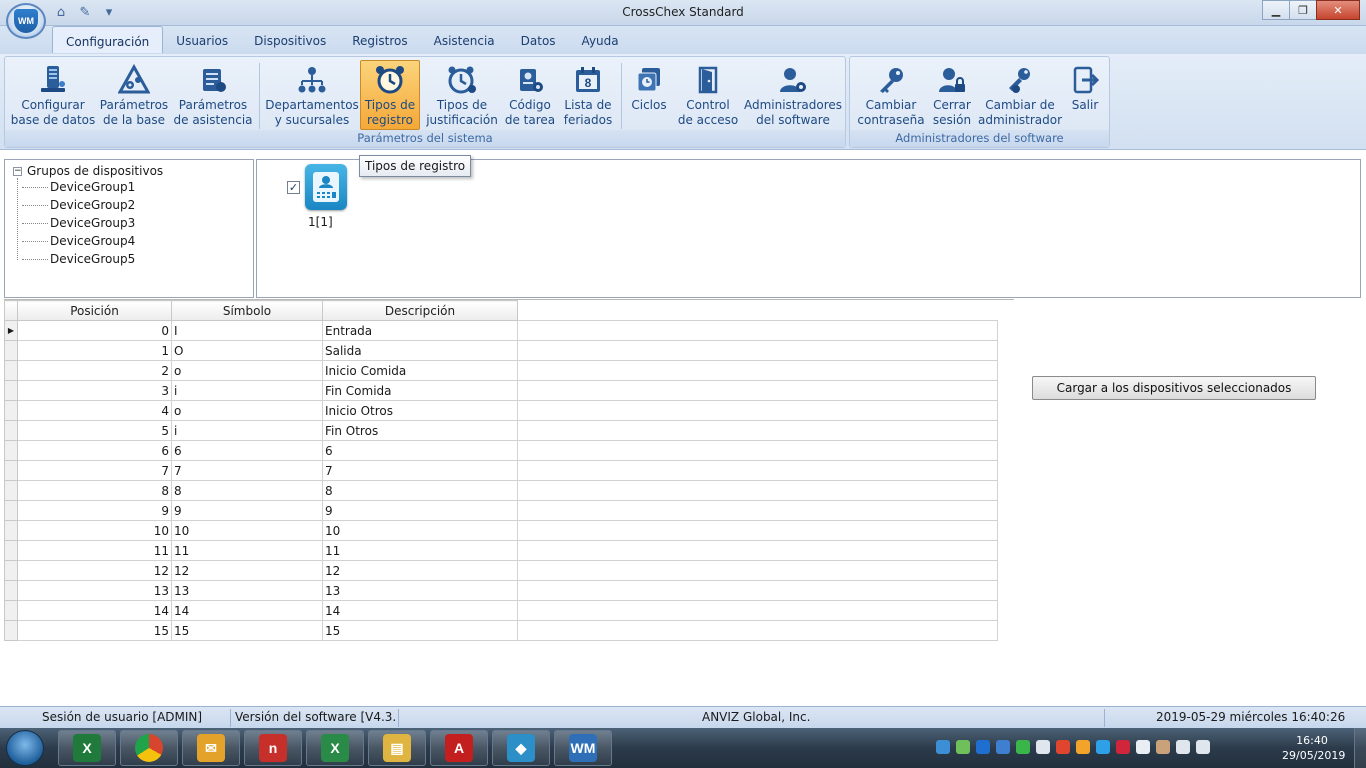  I want to click on tray-malwarebytes-icon, so click(983, 747).